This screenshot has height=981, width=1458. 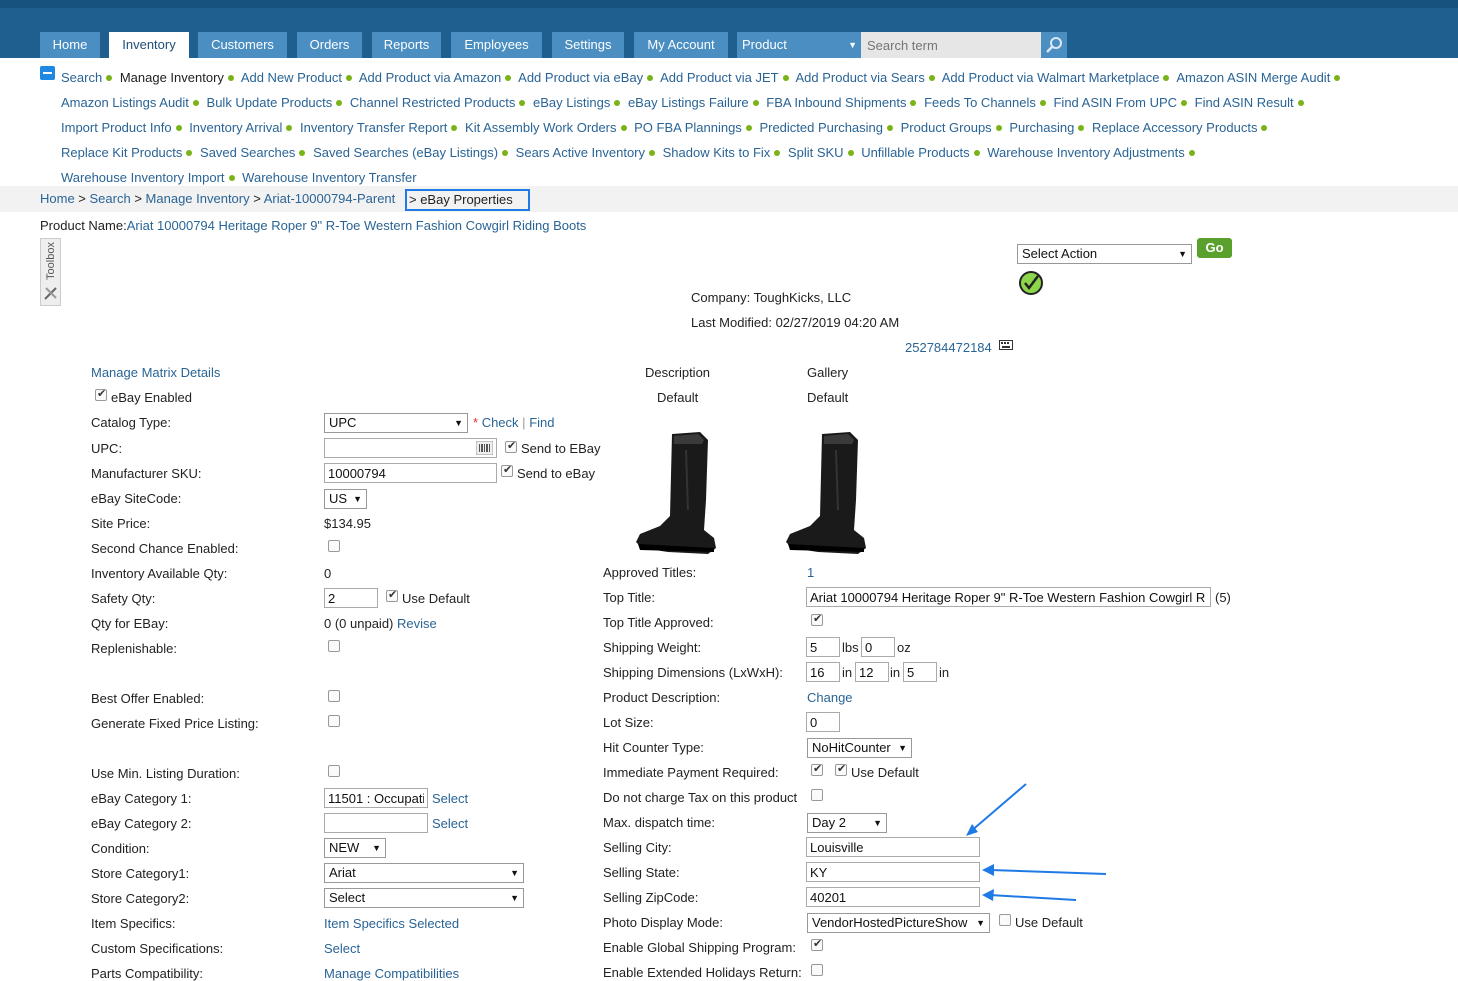 I want to click on breadcrumb-home: Home, so click(x=57, y=198).